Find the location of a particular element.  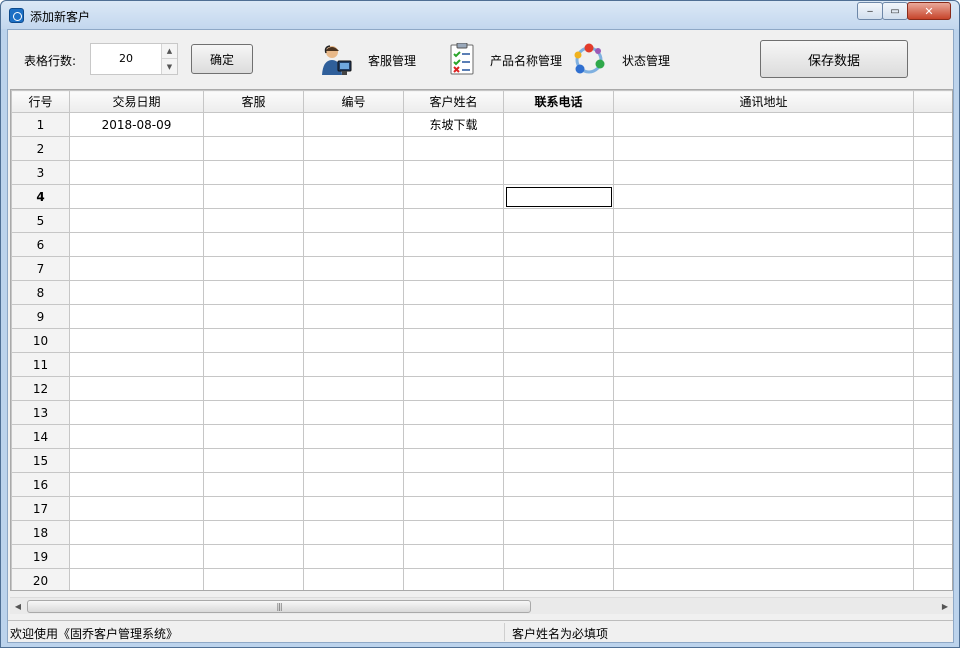

status-tool: 状态管理 is located at coordinates (621, 60).